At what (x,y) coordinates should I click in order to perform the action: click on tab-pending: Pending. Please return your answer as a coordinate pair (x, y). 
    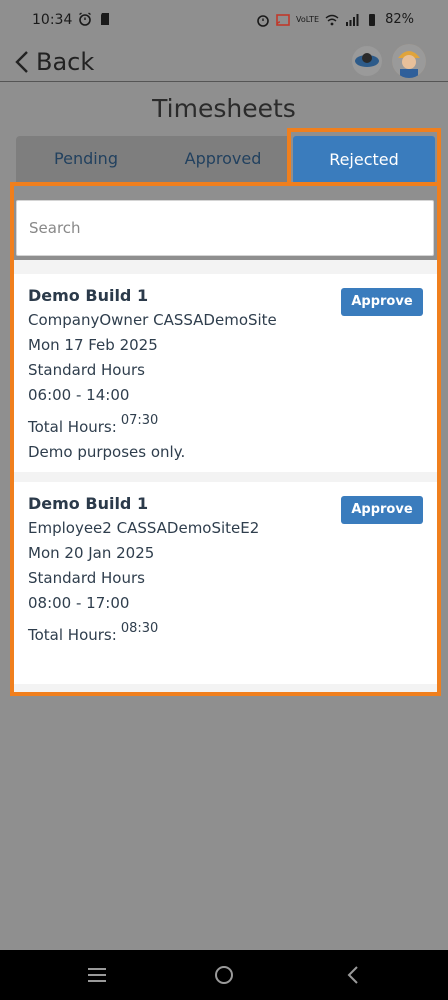
    Looking at the image, I should click on (86, 159).